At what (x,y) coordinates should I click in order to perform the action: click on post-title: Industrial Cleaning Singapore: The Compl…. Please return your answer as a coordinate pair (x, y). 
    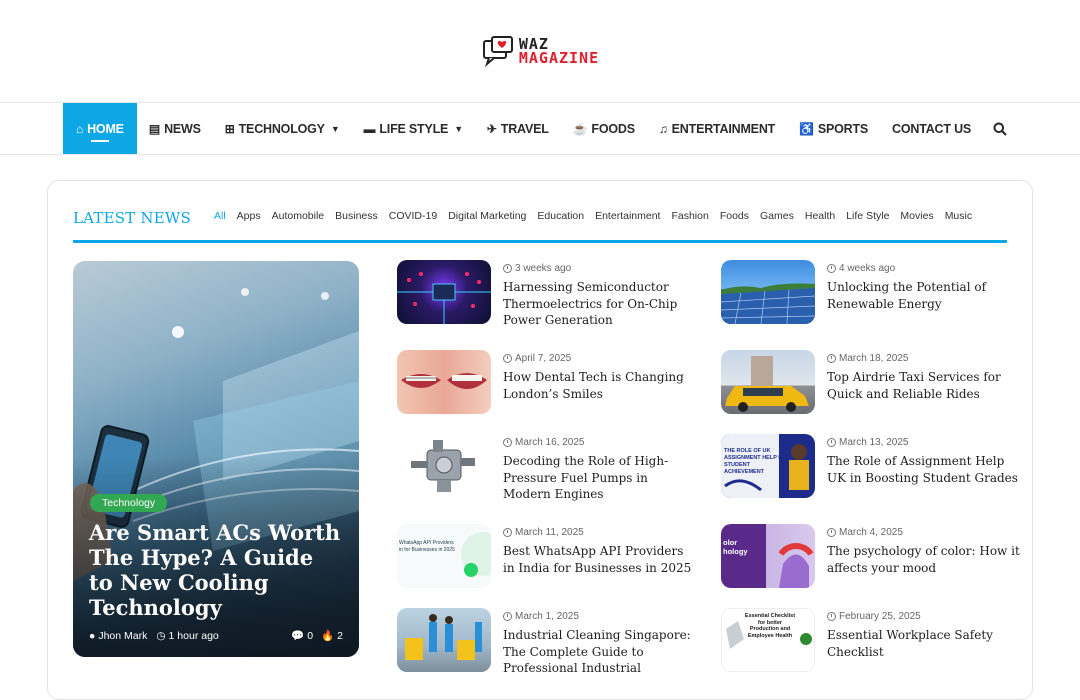
    Looking at the image, I should click on (600, 652).